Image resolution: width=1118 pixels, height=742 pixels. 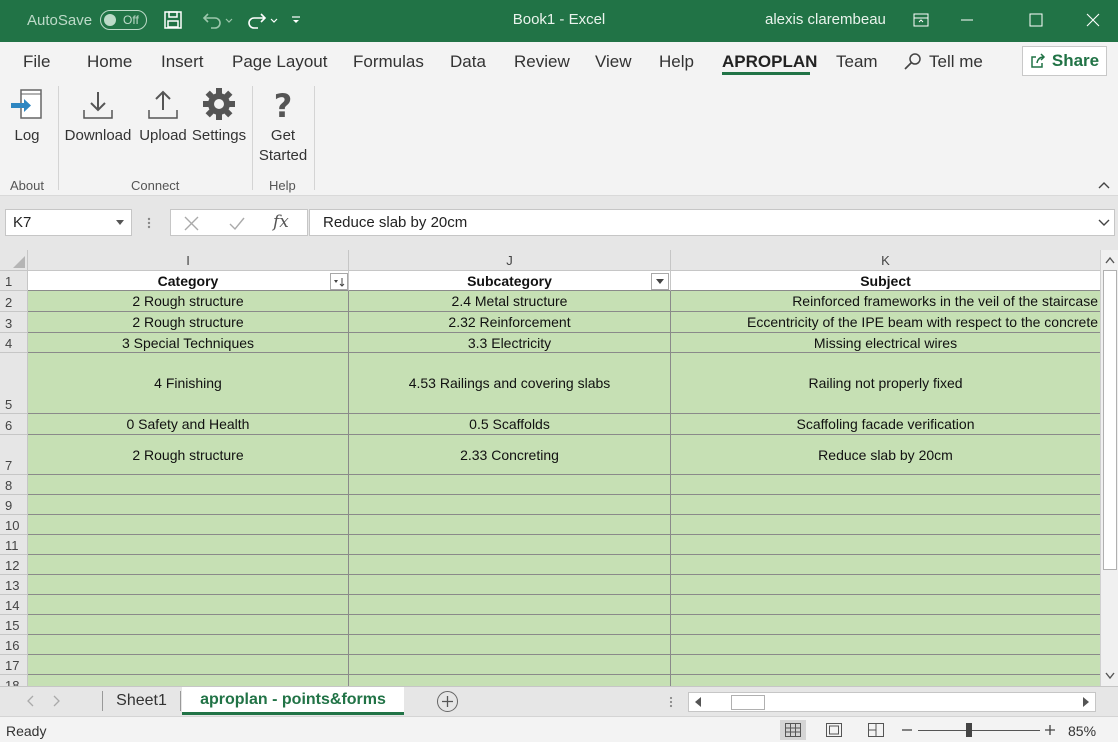 I want to click on row-header: 1, so click(x=14, y=281).